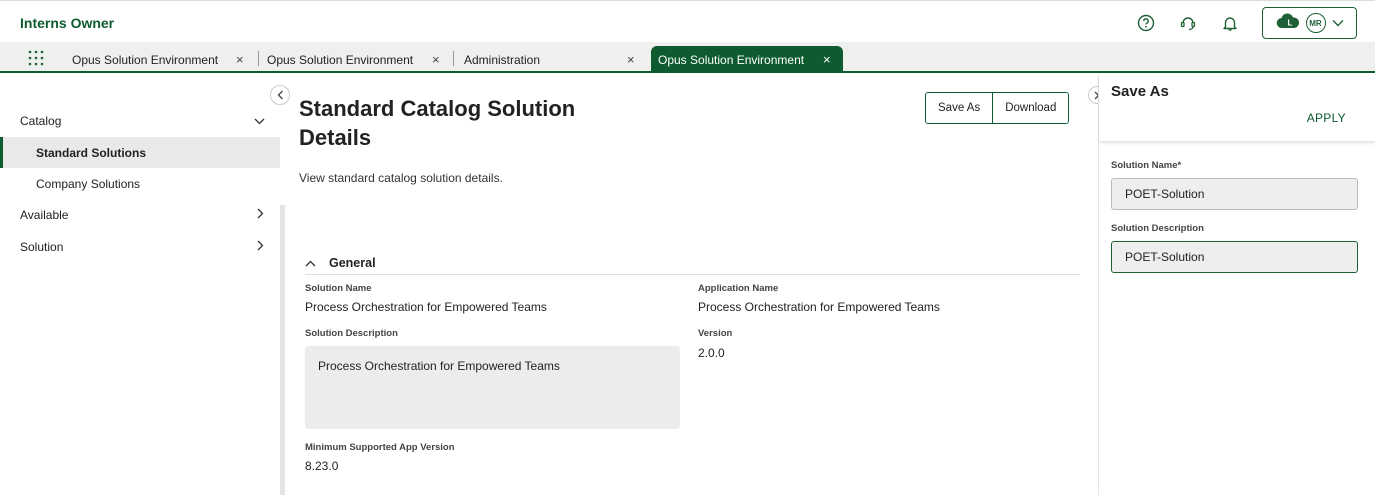 This screenshot has width=1375, height=495. What do you see at coordinates (1326, 118) in the screenshot?
I see `apply-button: APPLY` at bounding box center [1326, 118].